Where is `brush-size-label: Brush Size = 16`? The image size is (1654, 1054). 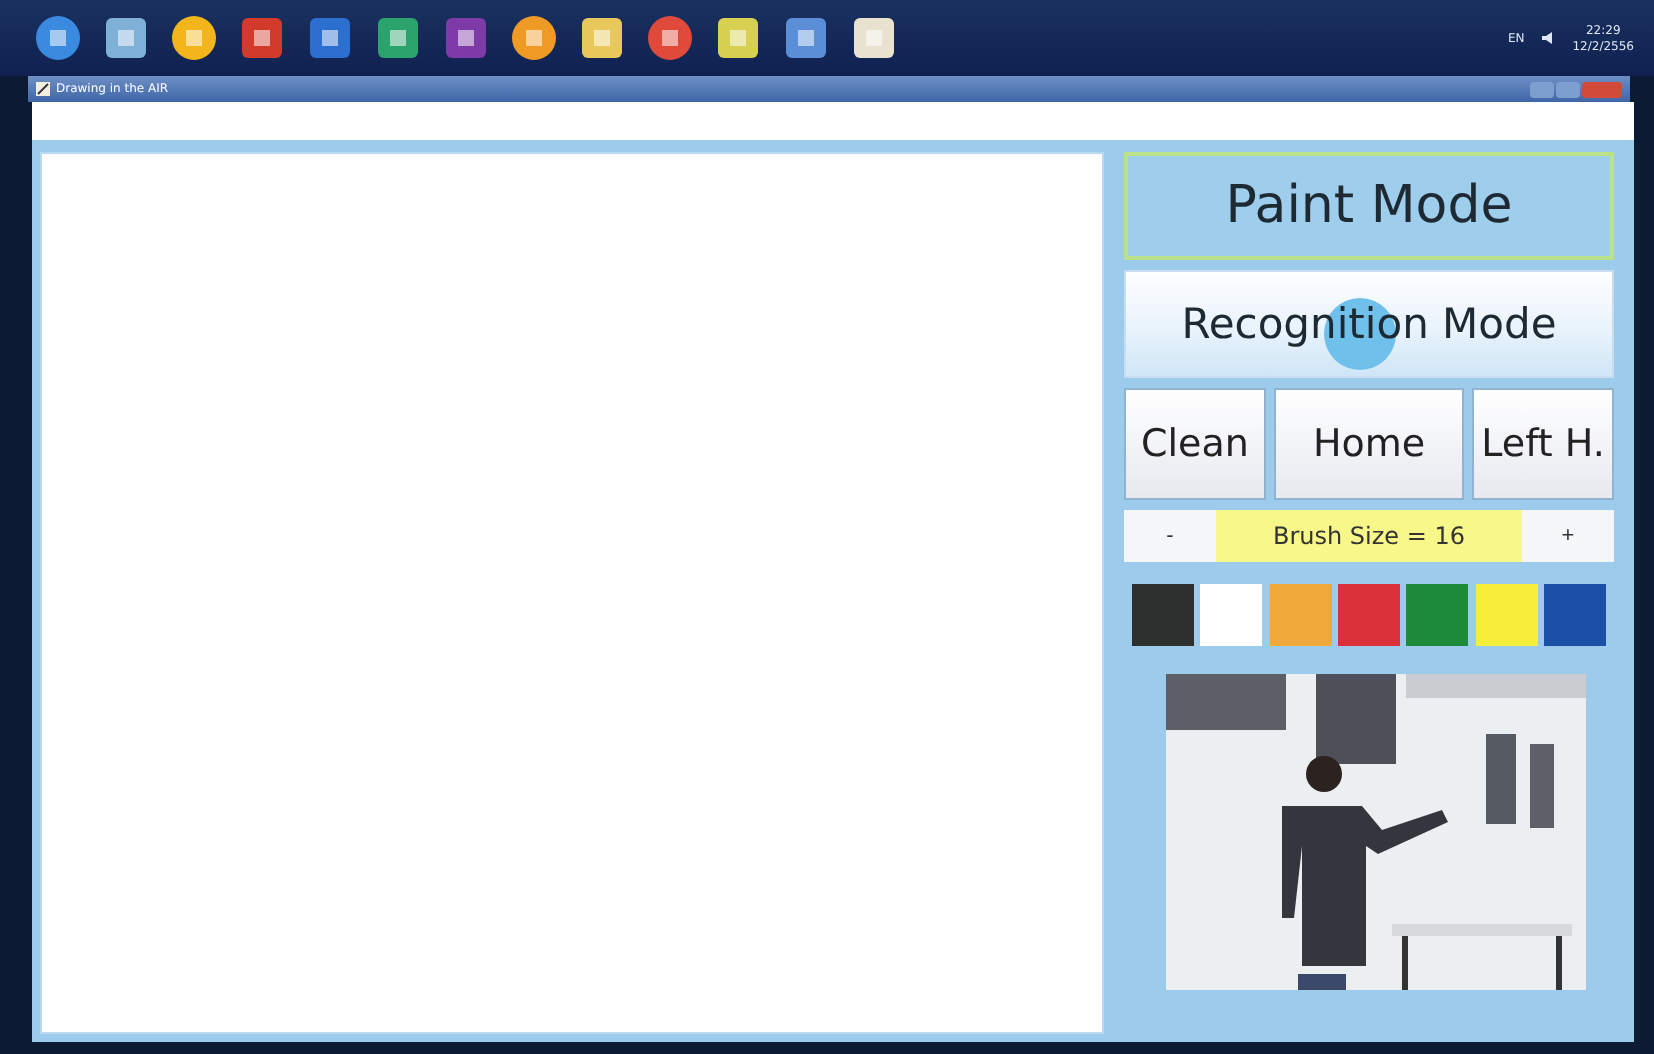
brush-size-label: Brush Size = 16 is located at coordinates (1369, 536).